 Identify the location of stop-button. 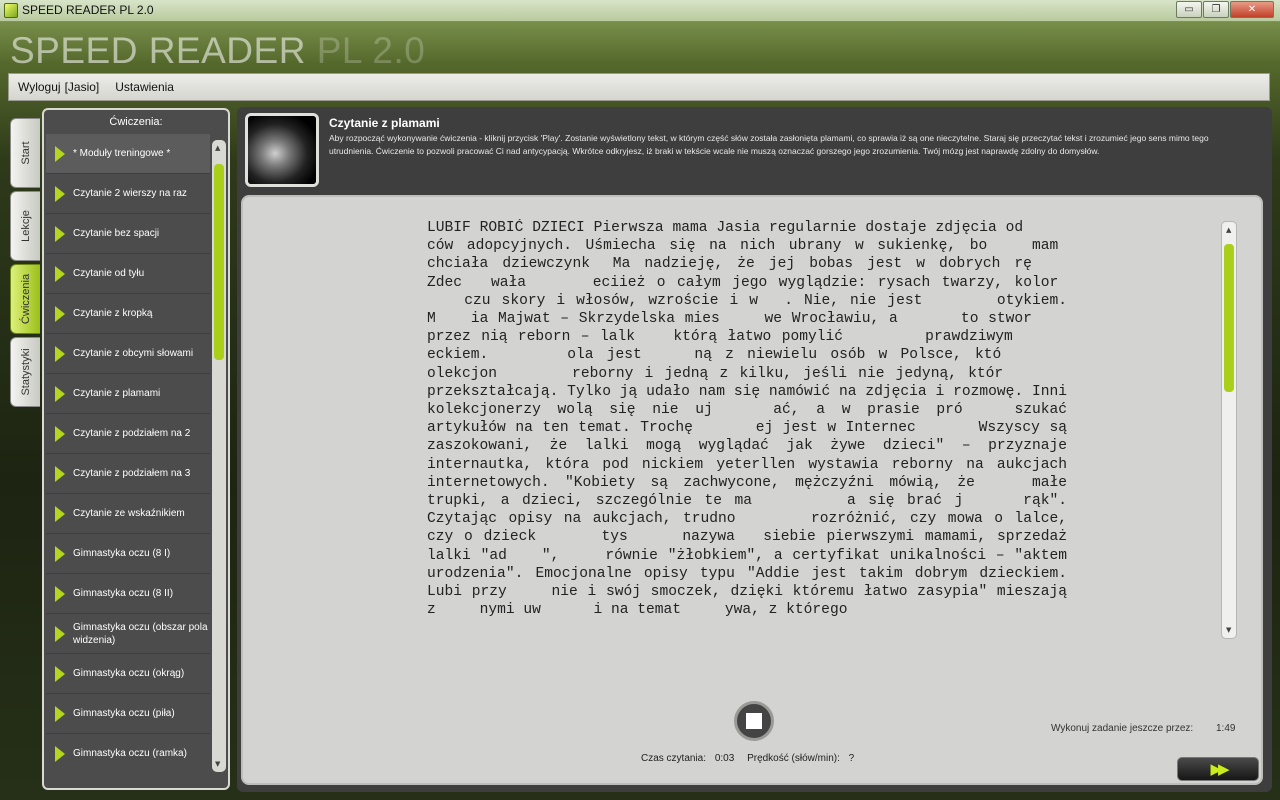
(754, 721).